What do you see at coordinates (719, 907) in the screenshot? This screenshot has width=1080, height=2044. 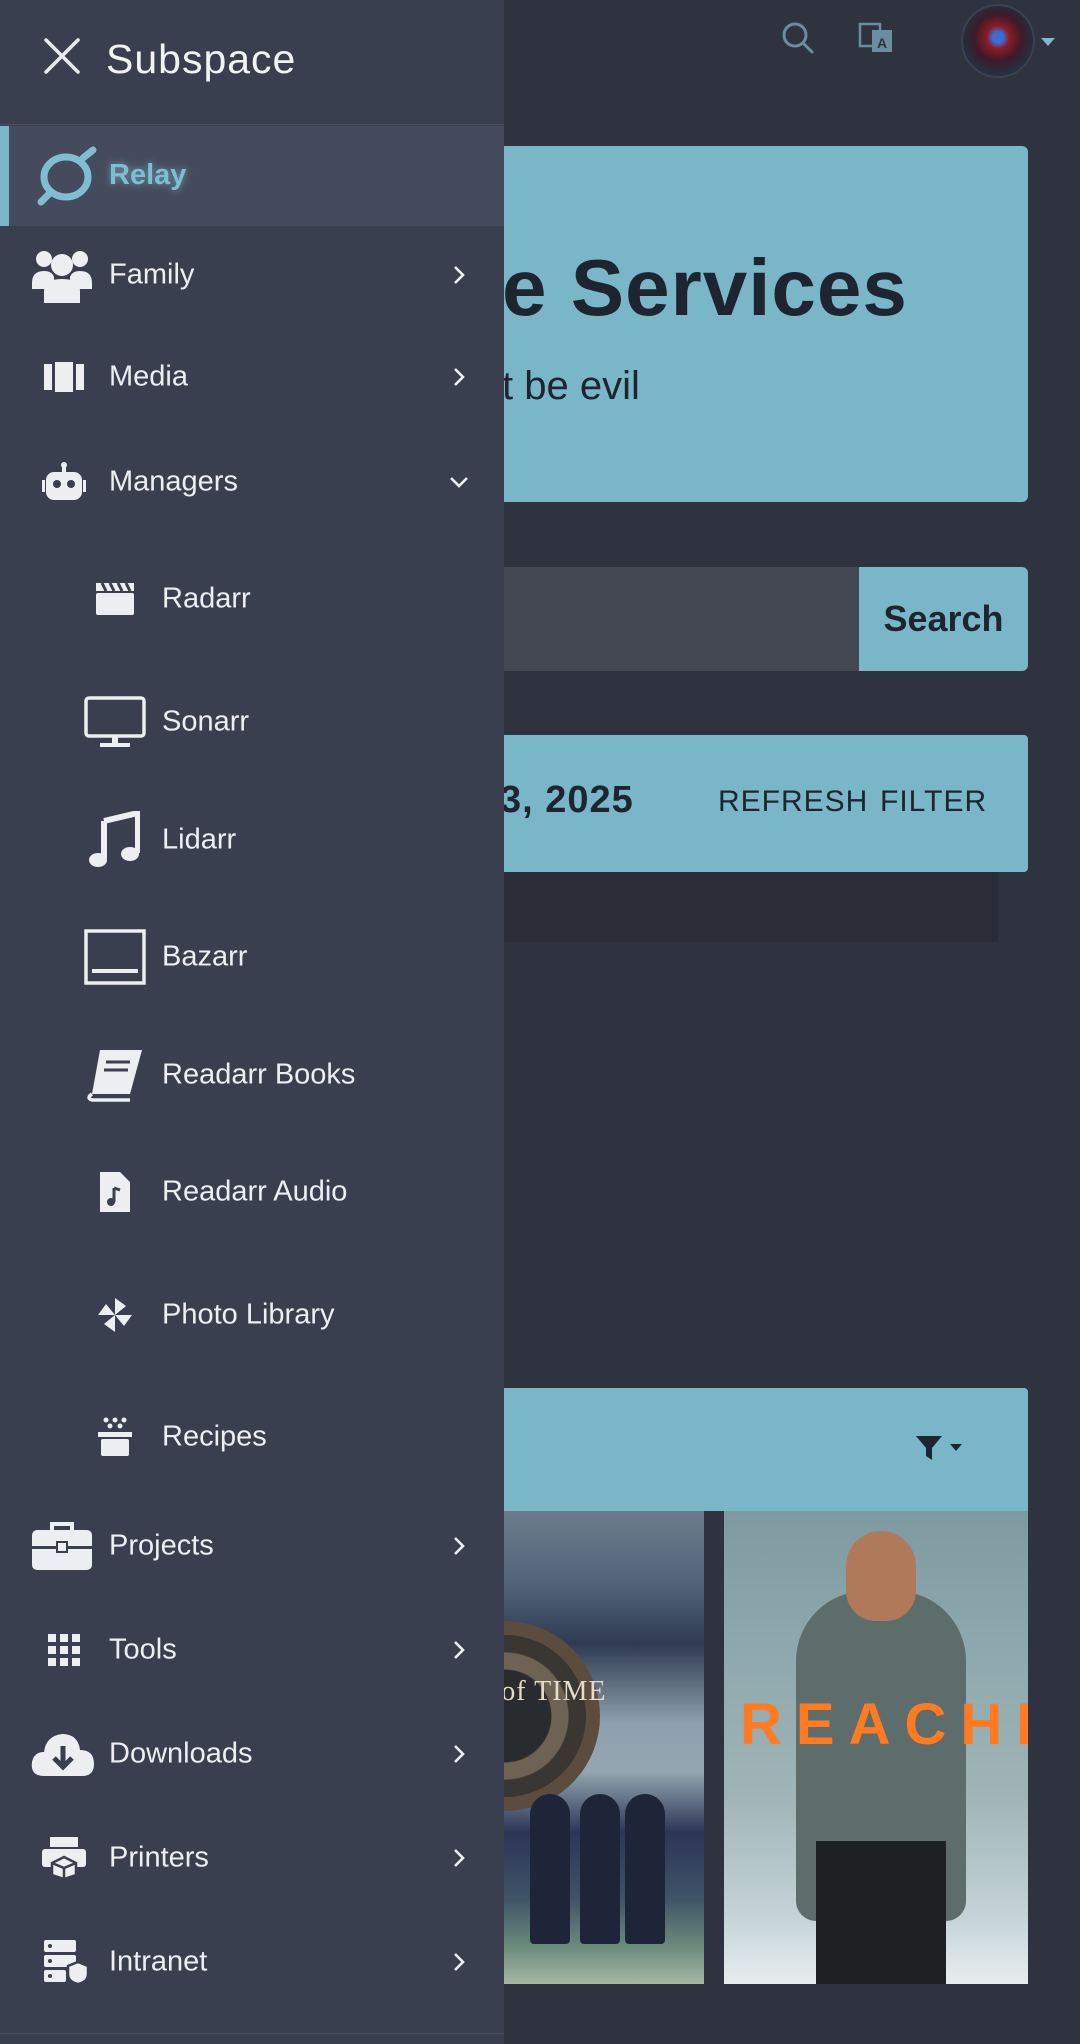 I see `calendar-body` at bounding box center [719, 907].